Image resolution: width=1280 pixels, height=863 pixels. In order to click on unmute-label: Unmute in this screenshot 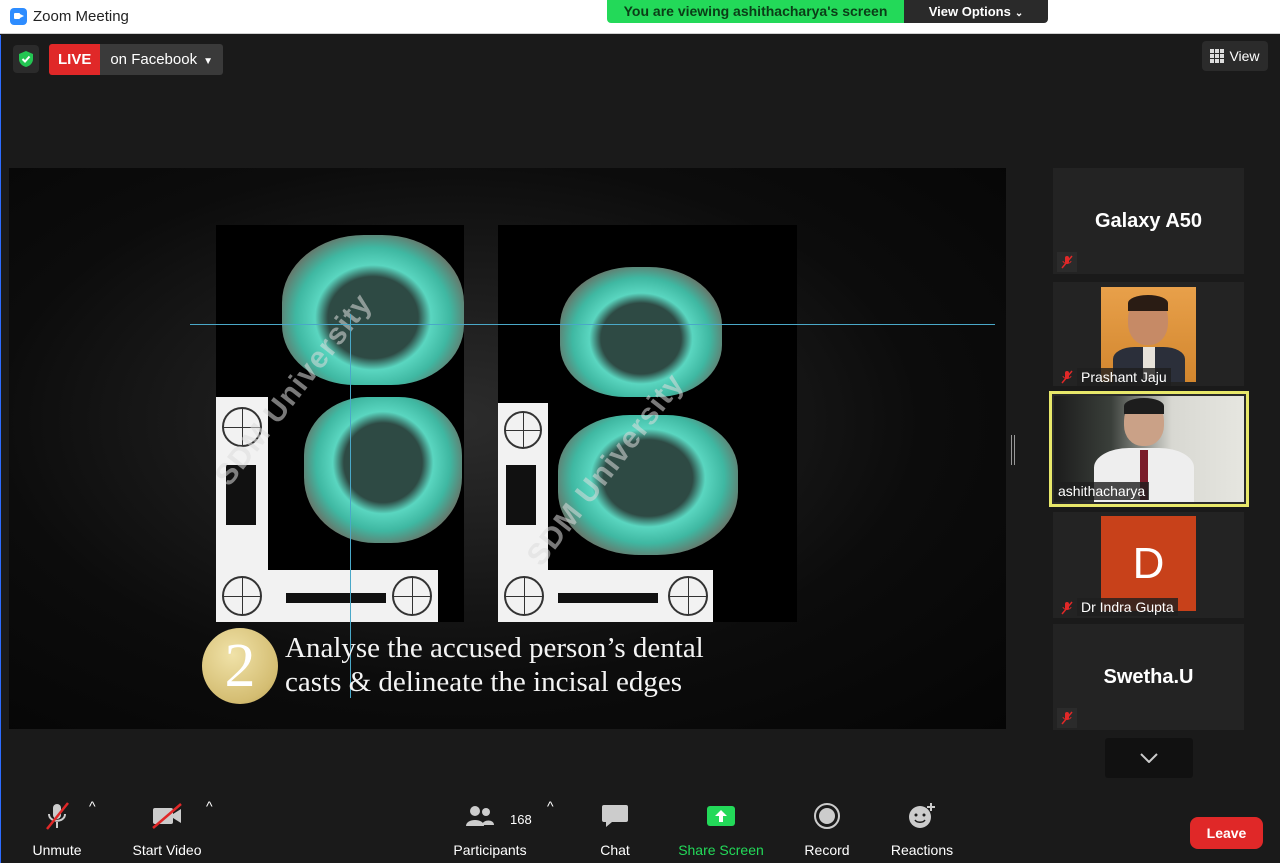, I will do `click(57, 850)`.